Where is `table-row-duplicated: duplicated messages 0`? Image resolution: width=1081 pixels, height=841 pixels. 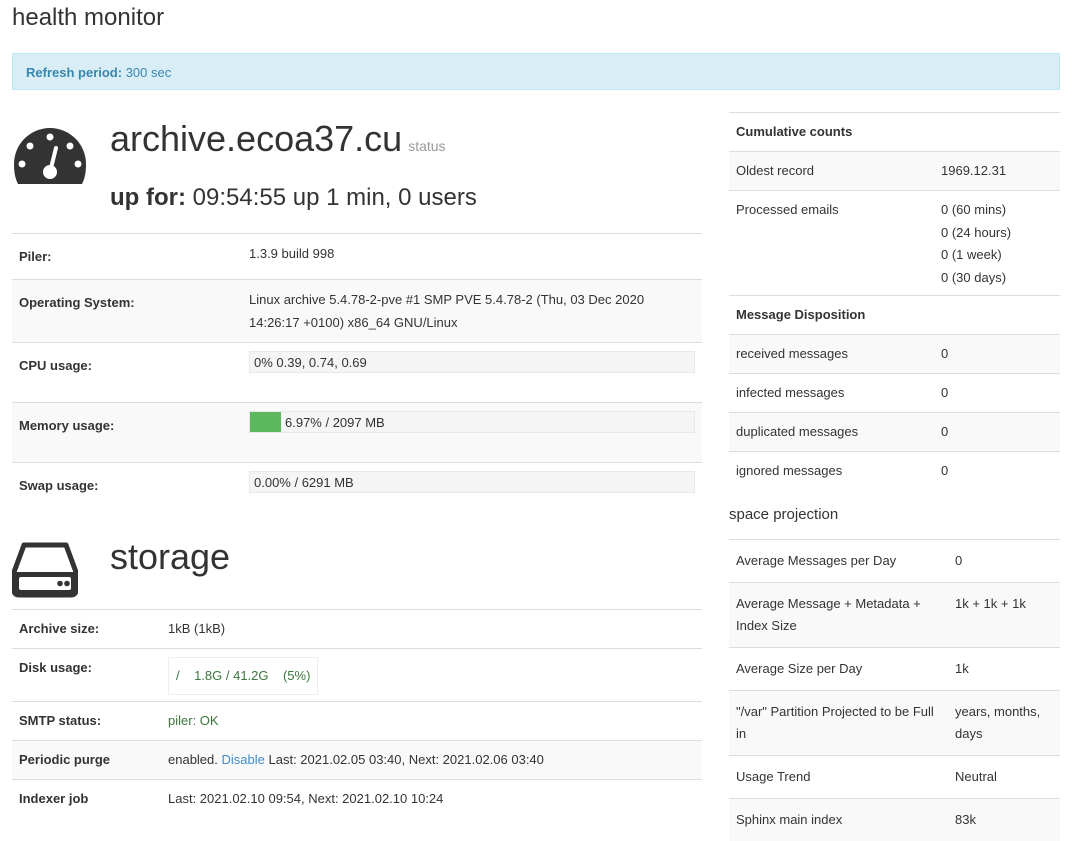 table-row-duplicated: duplicated messages 0 is located at coordinates (894, 432).